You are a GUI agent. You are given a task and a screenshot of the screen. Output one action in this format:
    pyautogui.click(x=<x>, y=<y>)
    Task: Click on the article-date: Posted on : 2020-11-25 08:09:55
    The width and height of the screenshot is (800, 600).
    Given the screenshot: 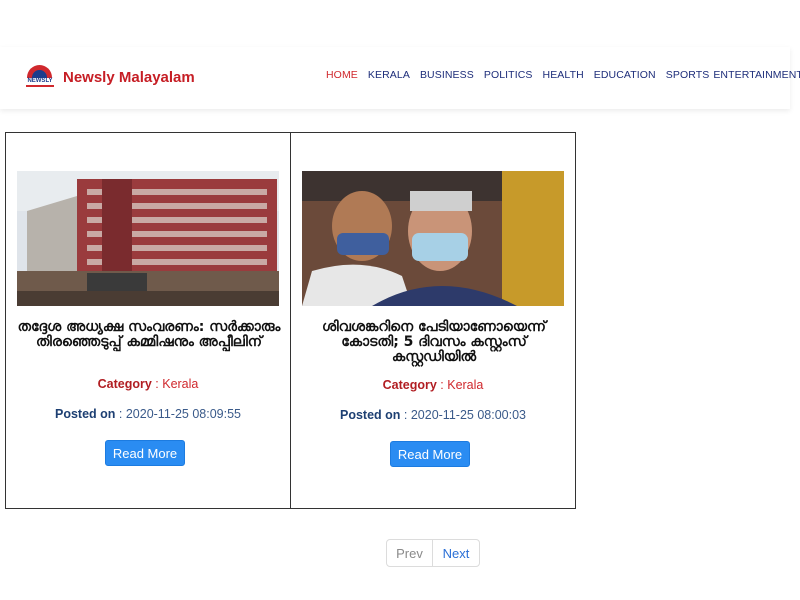 What is the action you would take?
    pyautogui.click(x=148, y=414)
    